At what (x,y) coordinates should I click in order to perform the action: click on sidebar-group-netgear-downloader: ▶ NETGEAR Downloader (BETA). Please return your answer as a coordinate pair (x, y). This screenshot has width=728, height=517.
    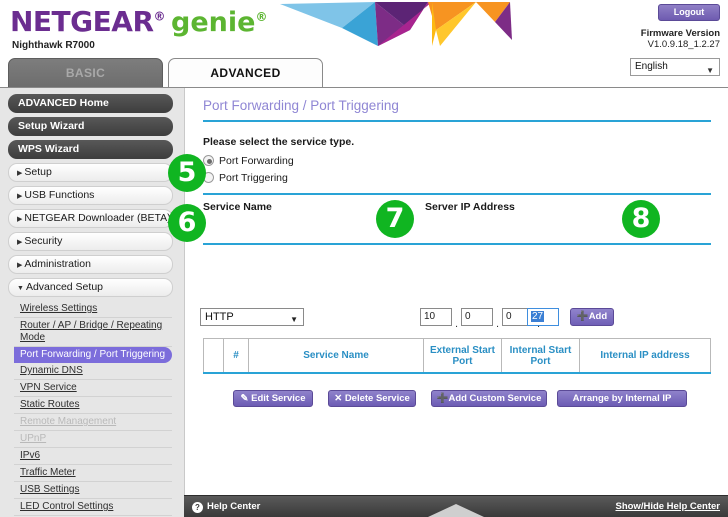
    Looking at the image, I should click on (90, 218).